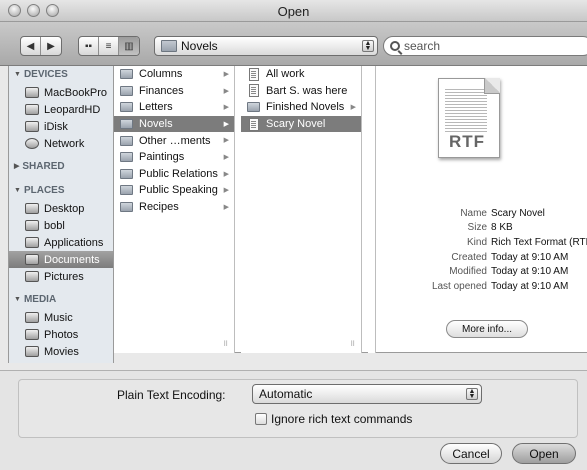  I want to click on encoding-select: Automatic ▲ ▼, so click(367, 394).